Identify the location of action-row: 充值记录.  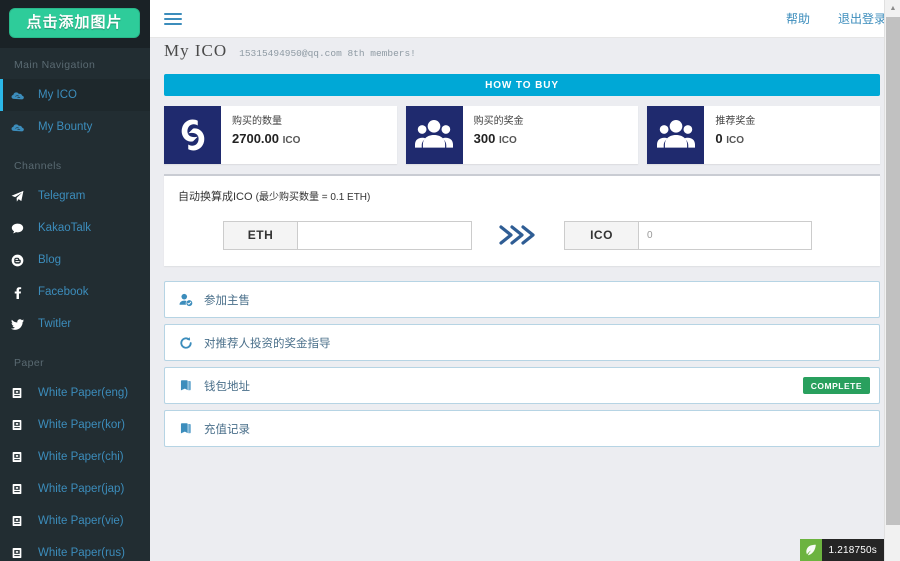
(522, 428).